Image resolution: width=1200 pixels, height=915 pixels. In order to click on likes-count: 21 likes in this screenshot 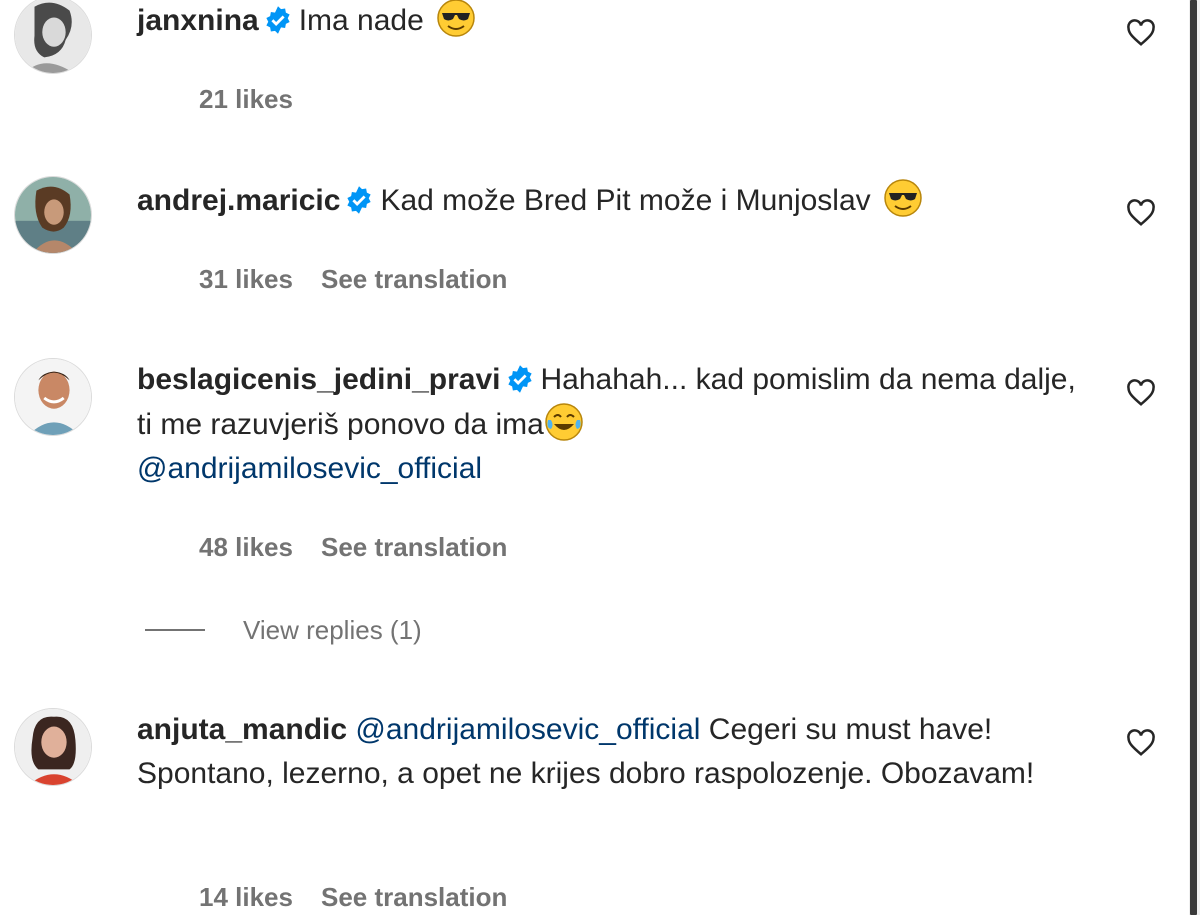, I will do `click(246, 99)`.